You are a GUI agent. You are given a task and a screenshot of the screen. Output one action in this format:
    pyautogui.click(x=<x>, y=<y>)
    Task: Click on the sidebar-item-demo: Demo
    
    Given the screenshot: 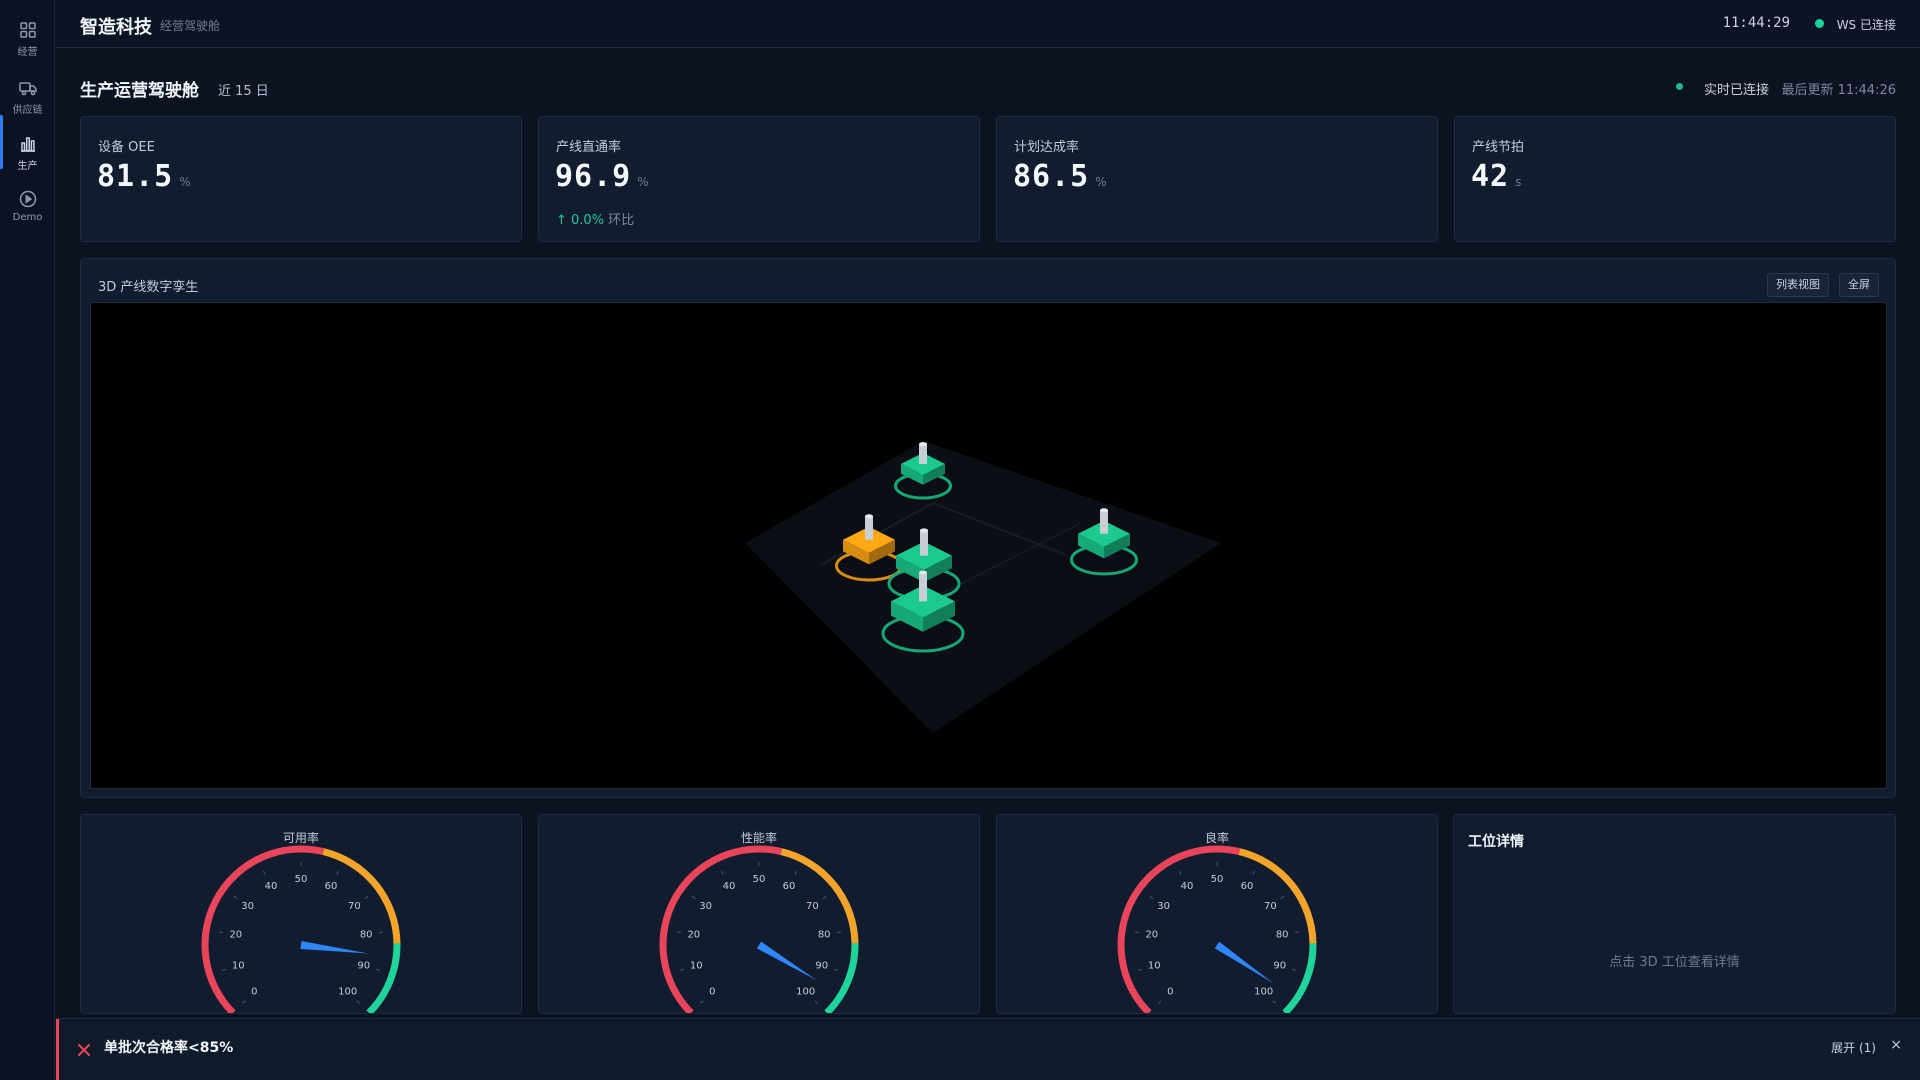 What is the action you would take?
    pyautogui.click(x=27, y=217)
    